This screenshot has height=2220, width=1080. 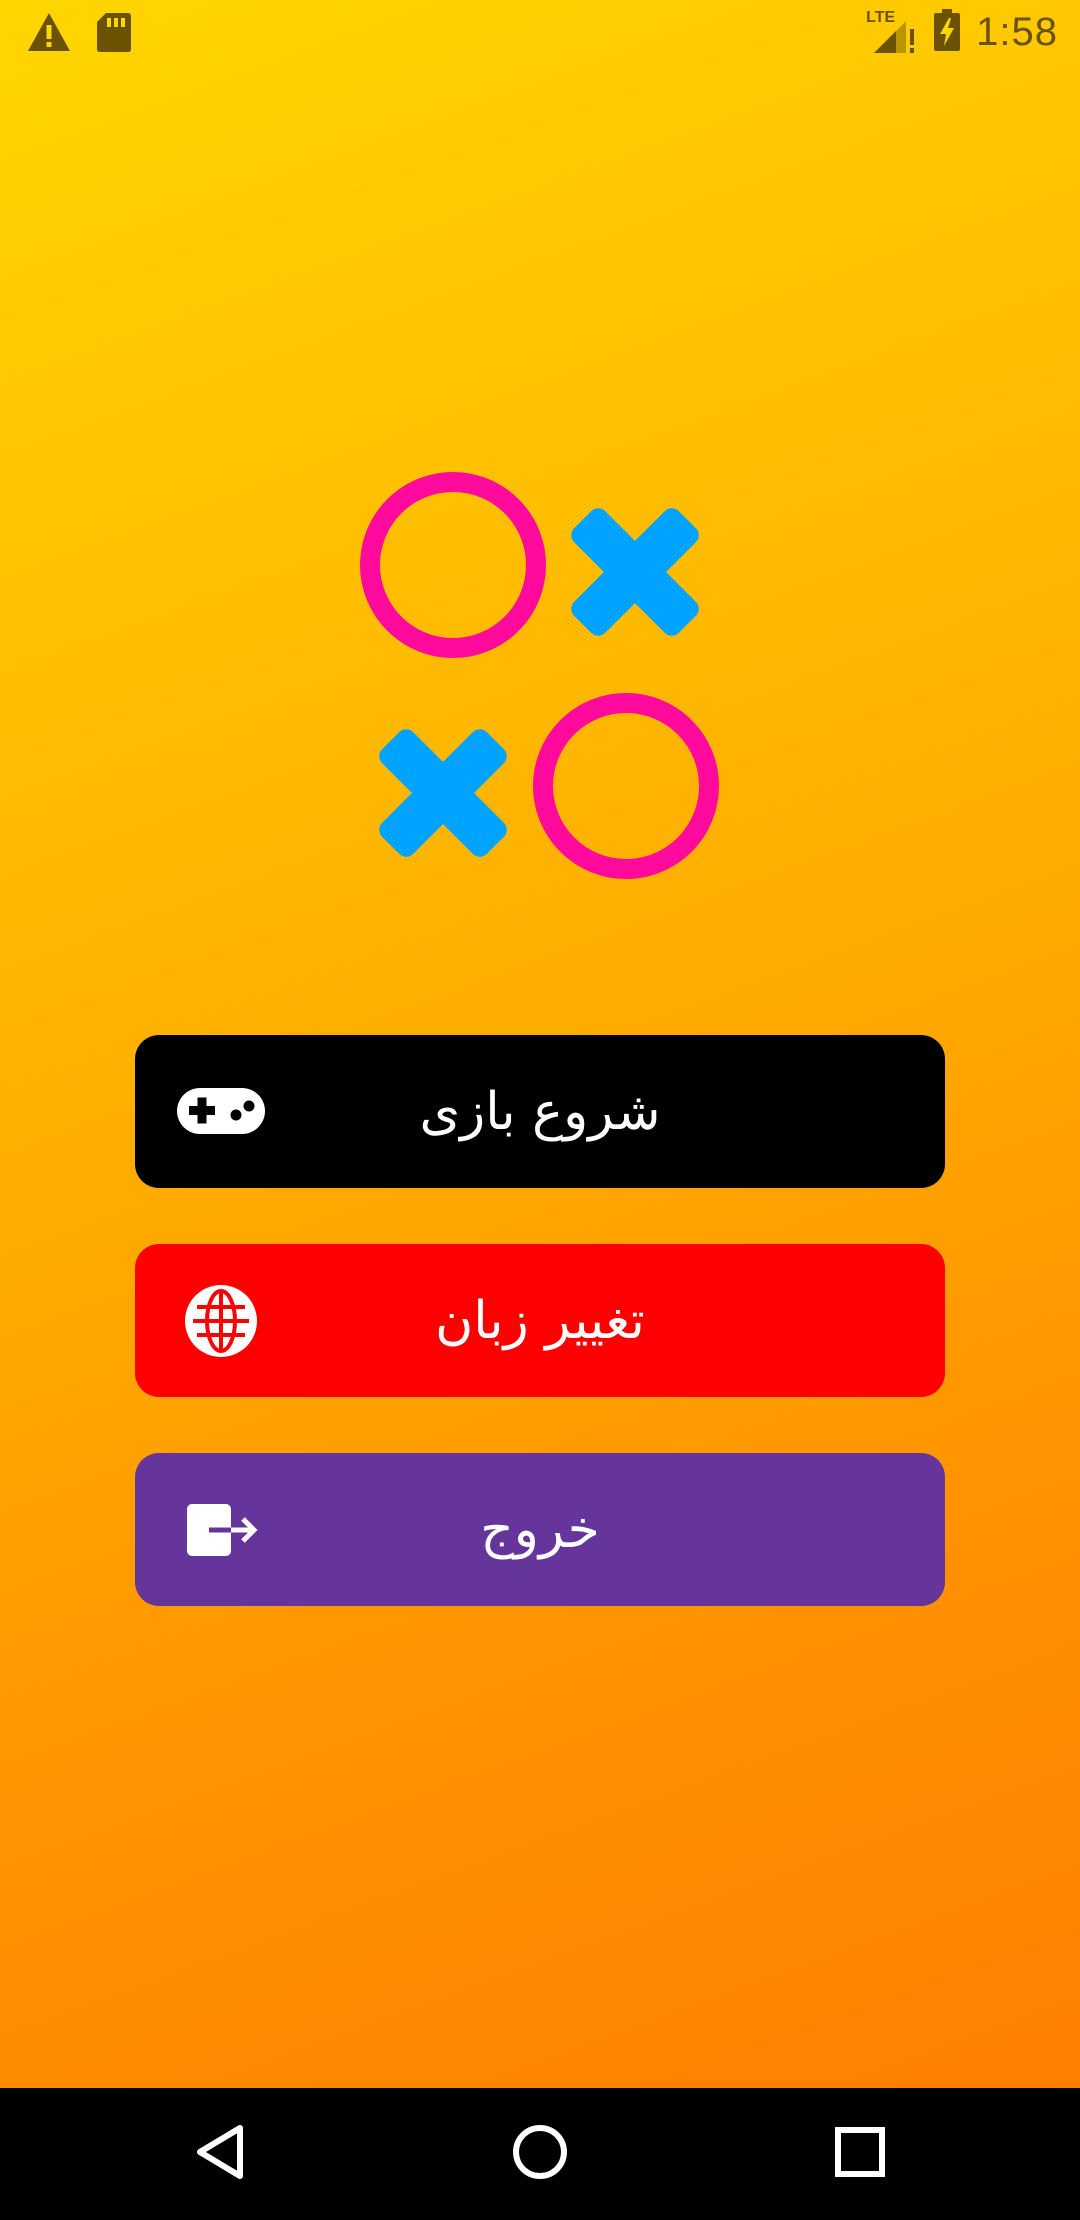 What do you see at coordinates (79, 34) in the screenshot?
I see `status-left` at bounding box center [79, 34].